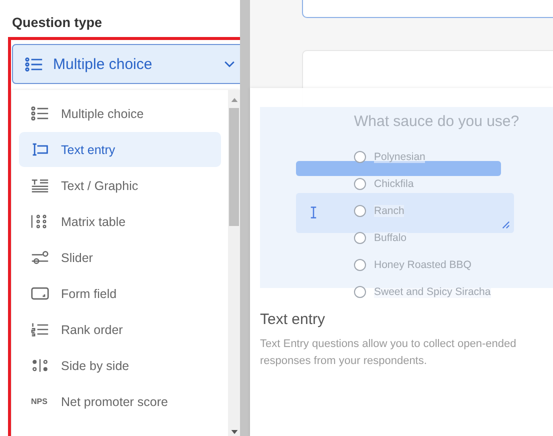 Image resolution: width=553 pixels, height=436 pixels. I want to click on slider-icon, so click(40, 257).